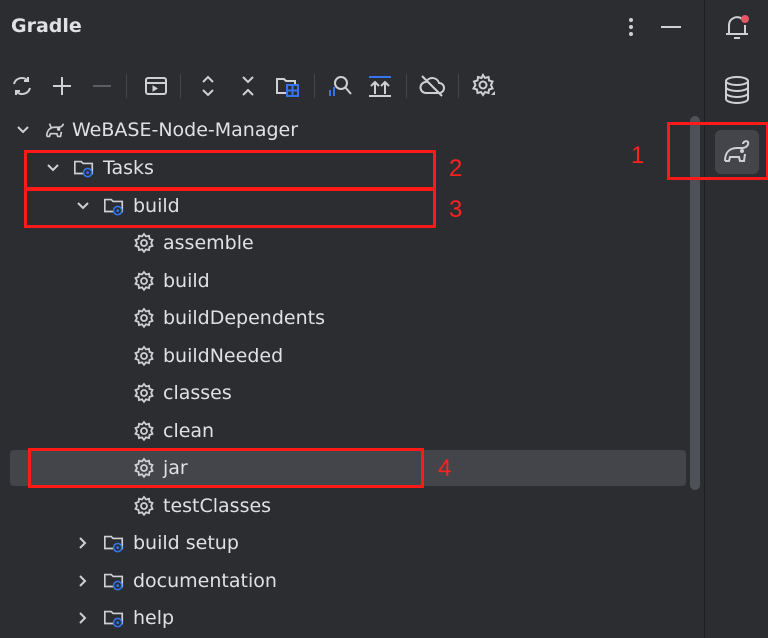  I want to click on analyze-dependencies-icon, so click(340, 86).